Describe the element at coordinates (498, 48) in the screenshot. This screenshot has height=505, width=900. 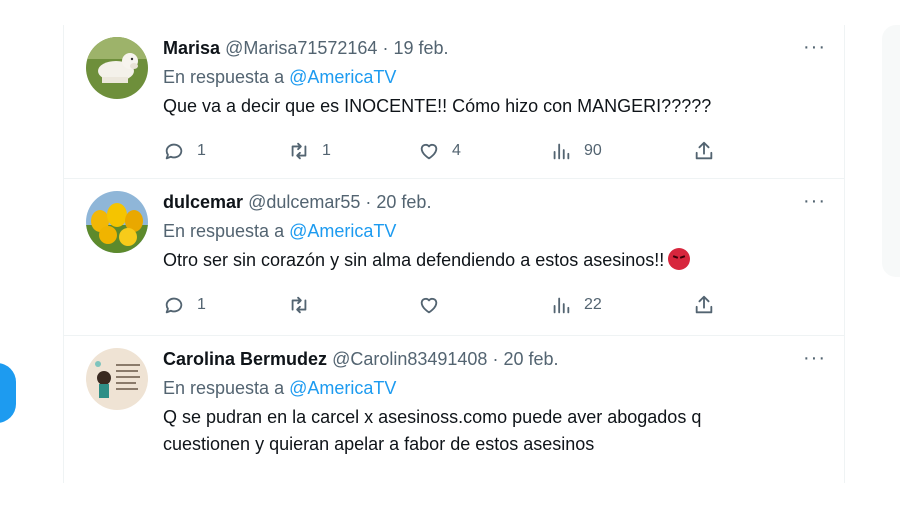
I see `tweet-header: Marisa @Marisa71572164 · 19 feb.` at that location.